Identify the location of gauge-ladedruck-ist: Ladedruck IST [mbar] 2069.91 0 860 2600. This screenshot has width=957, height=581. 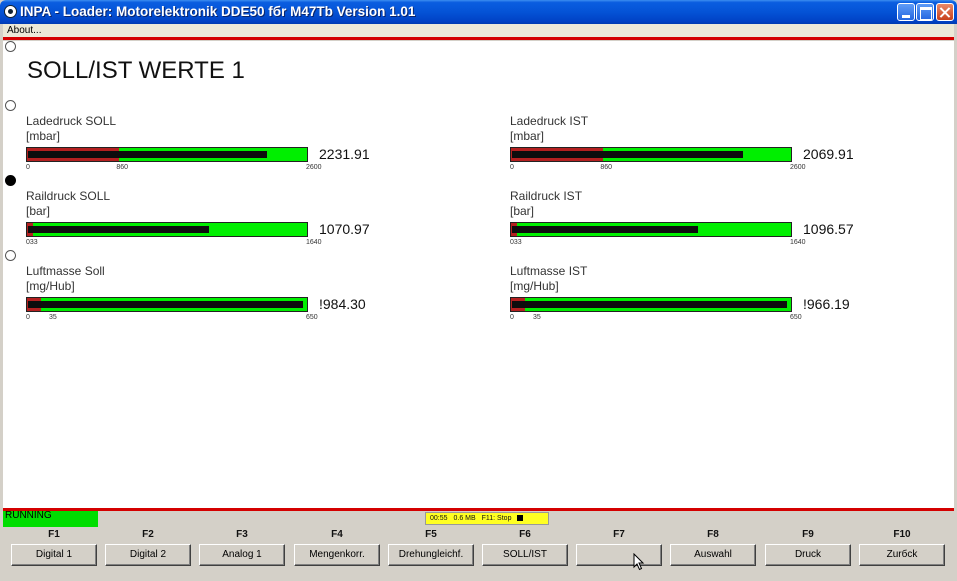
(690, 145).